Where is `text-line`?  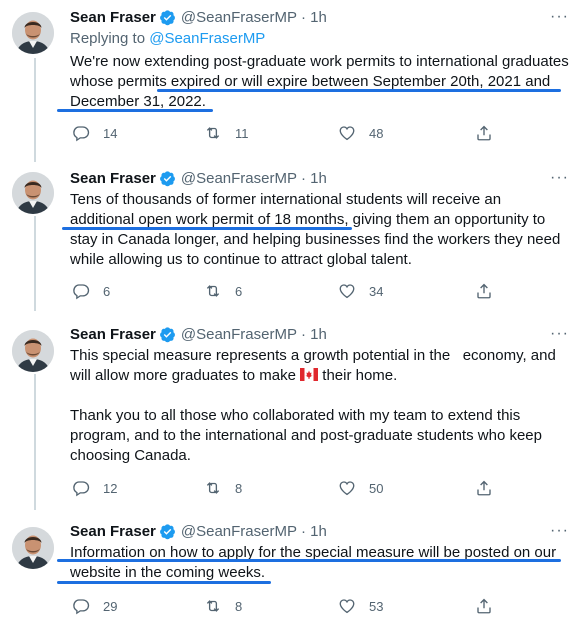 text-line is located at coordinates (322, 396).